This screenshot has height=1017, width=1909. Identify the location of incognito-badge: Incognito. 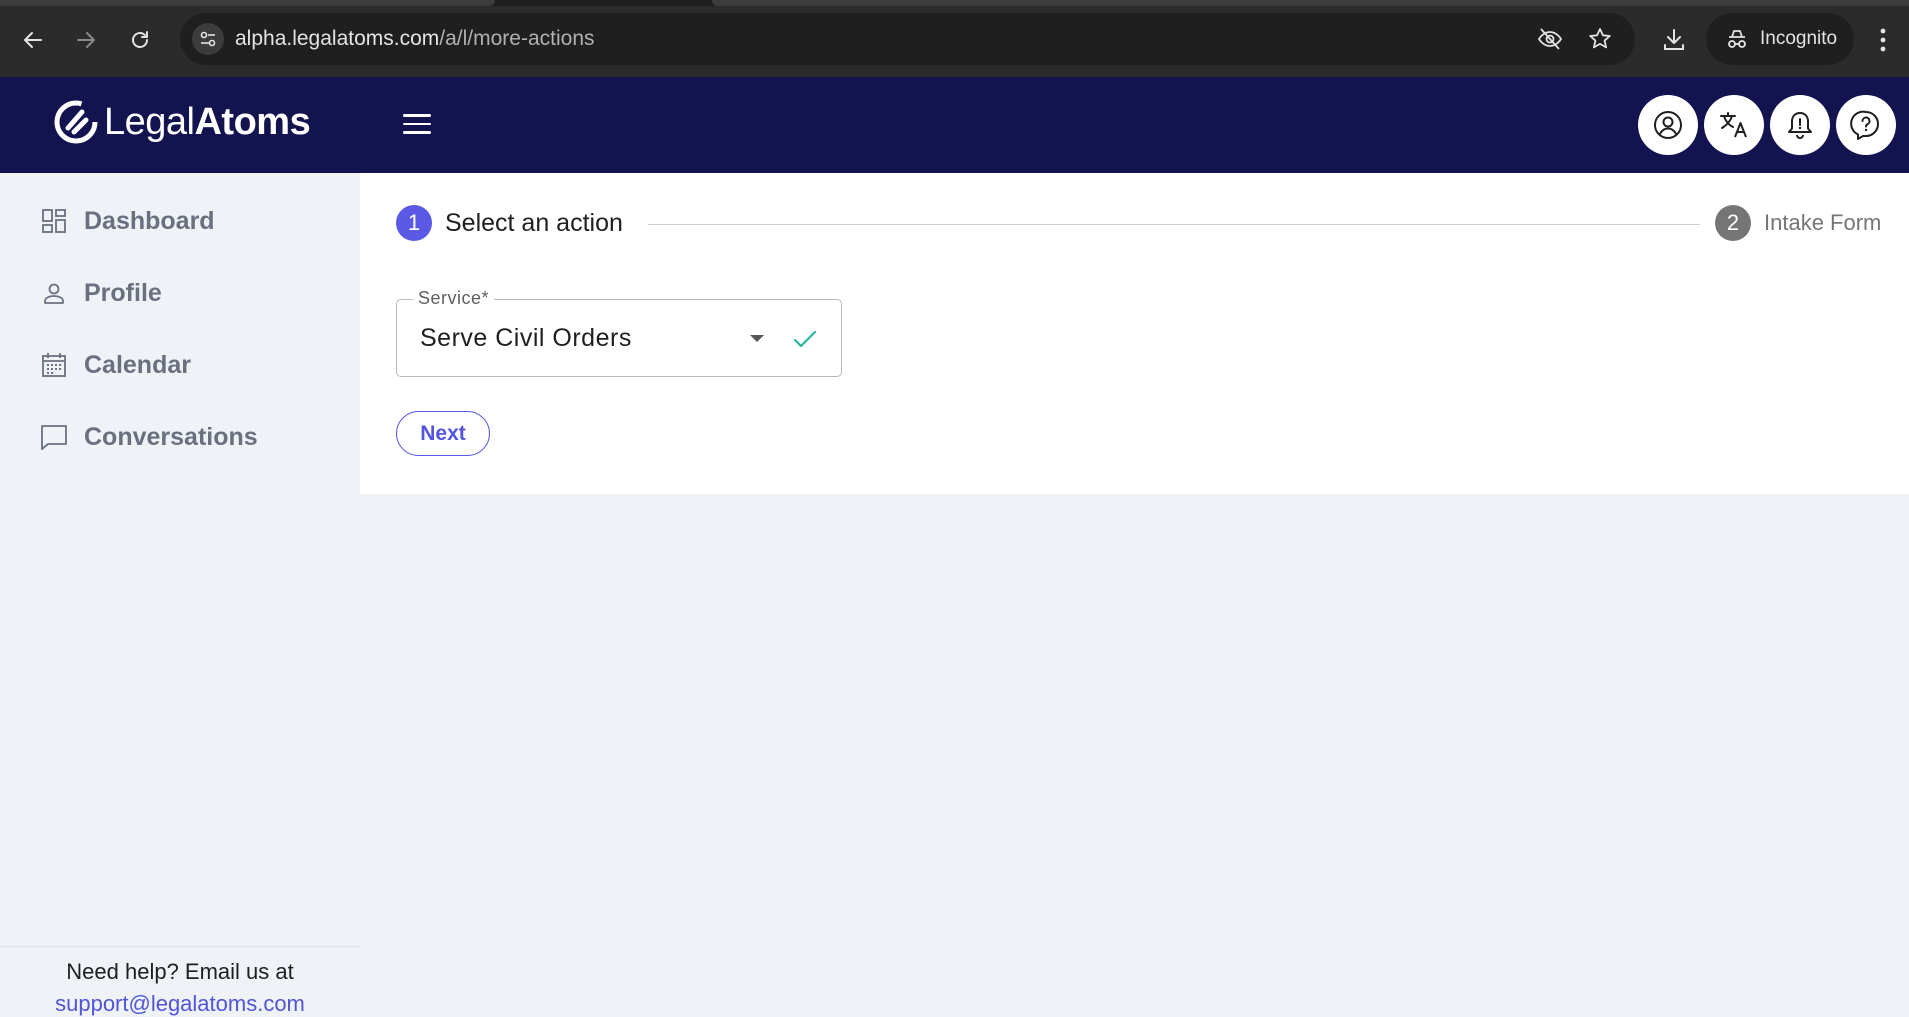
(1780, 39).